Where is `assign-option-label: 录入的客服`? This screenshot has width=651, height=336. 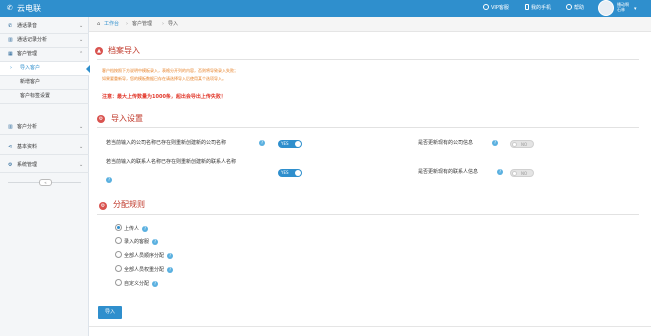 assign-option-label: 录入的客服 is located at coordinates (137, 242).